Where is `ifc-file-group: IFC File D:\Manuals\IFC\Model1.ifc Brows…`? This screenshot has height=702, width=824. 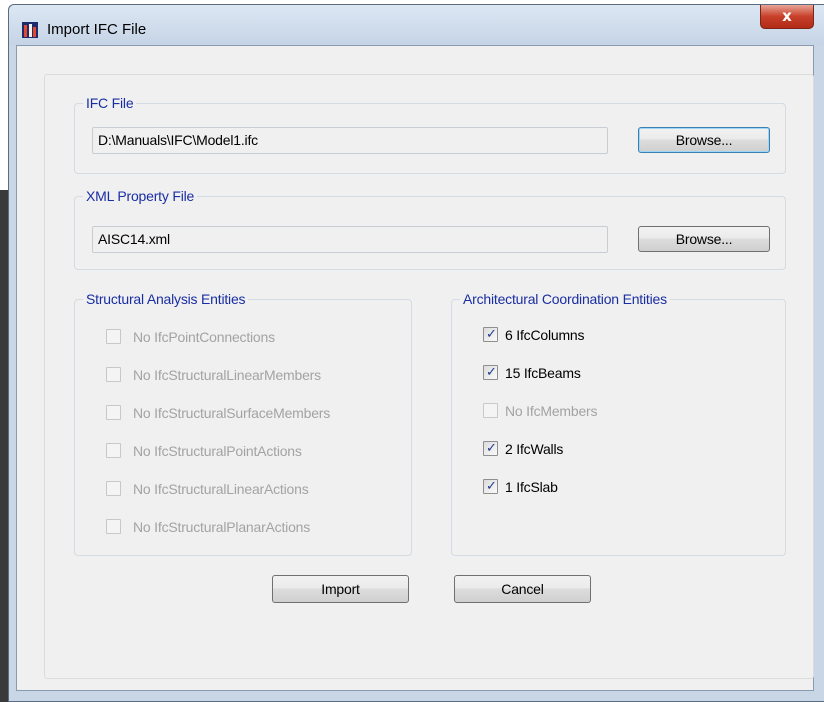 ifc-file-group: IFC File D:\Manuals\IFC\Model1.ifc Brows… is located at coordinates (430, 134).